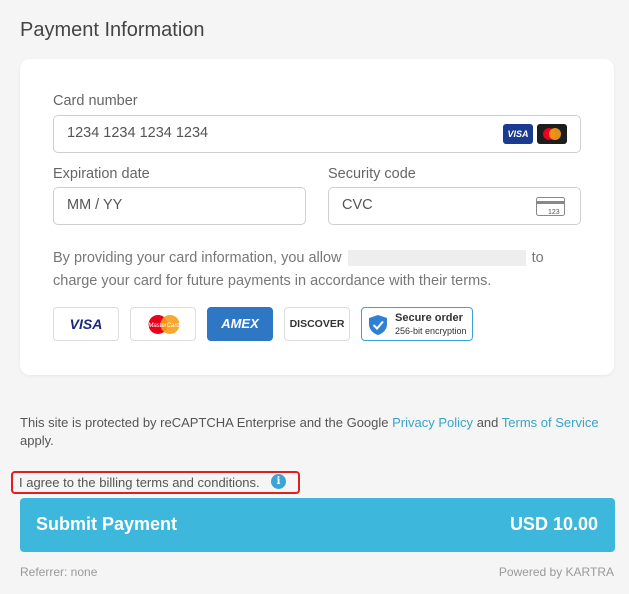  I want to click on svg-text: MasterCard, so click(164, 326).